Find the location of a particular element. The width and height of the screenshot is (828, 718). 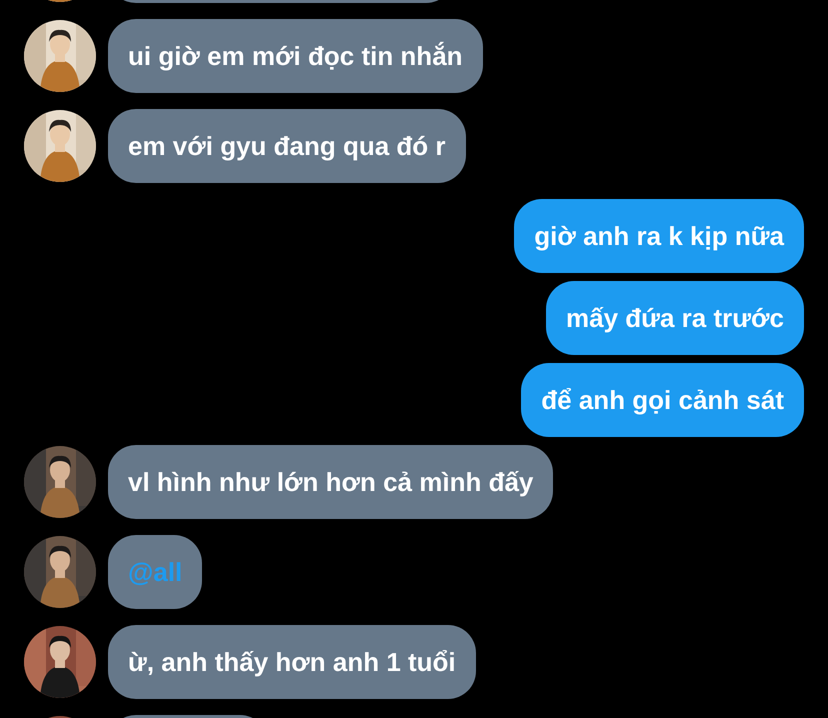

message-bubble: ừ, anh thấy hơn anh 1 tuổi is located at coordinates (292, 662).